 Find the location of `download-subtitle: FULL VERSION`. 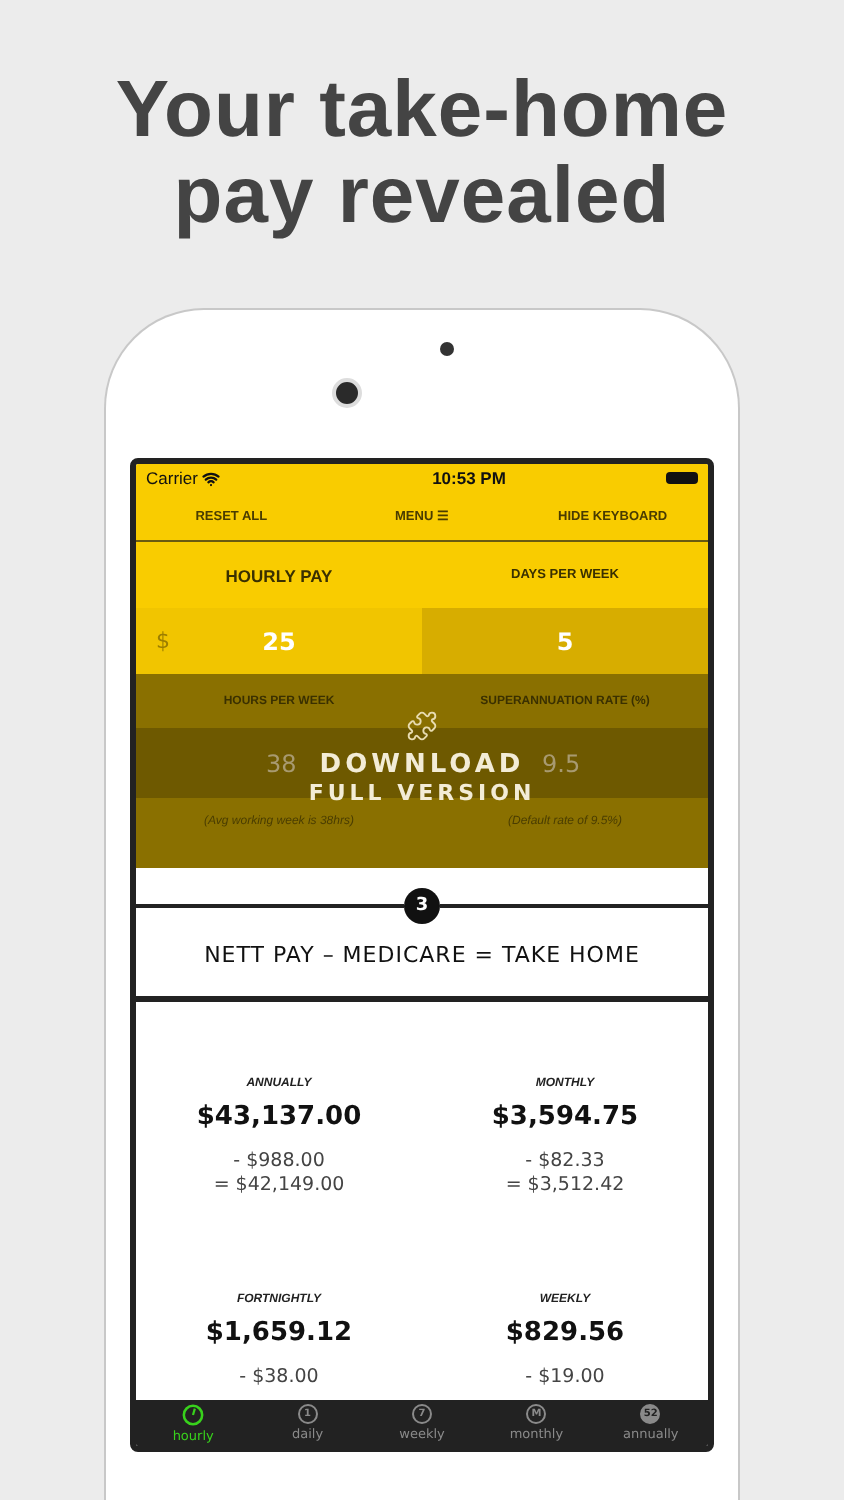

download-subtitle: FULL VERSION is located at coordinates (422, 793).